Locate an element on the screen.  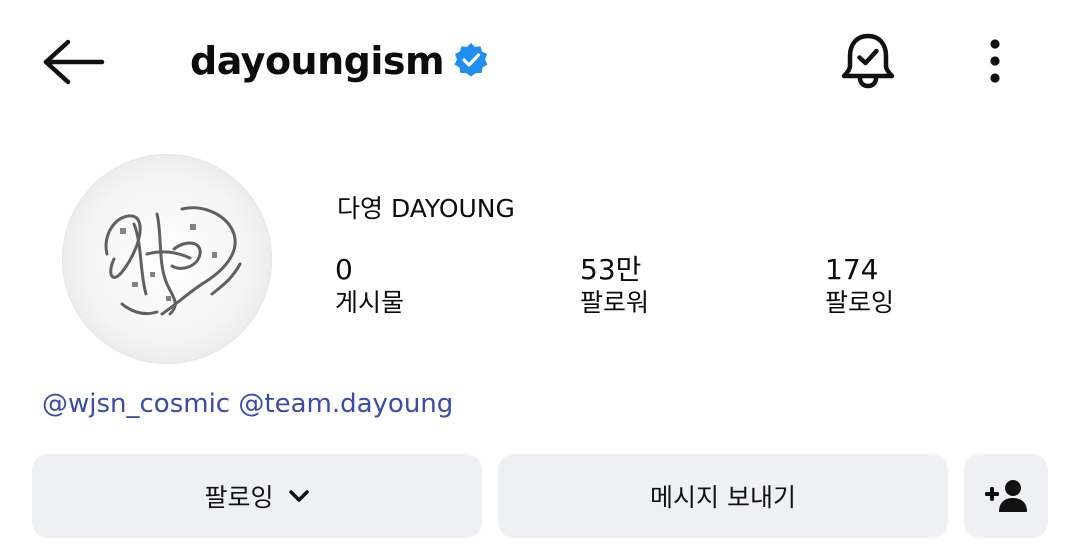
stat-followers-label: 팔로워 is located at coordinates (615, 302).